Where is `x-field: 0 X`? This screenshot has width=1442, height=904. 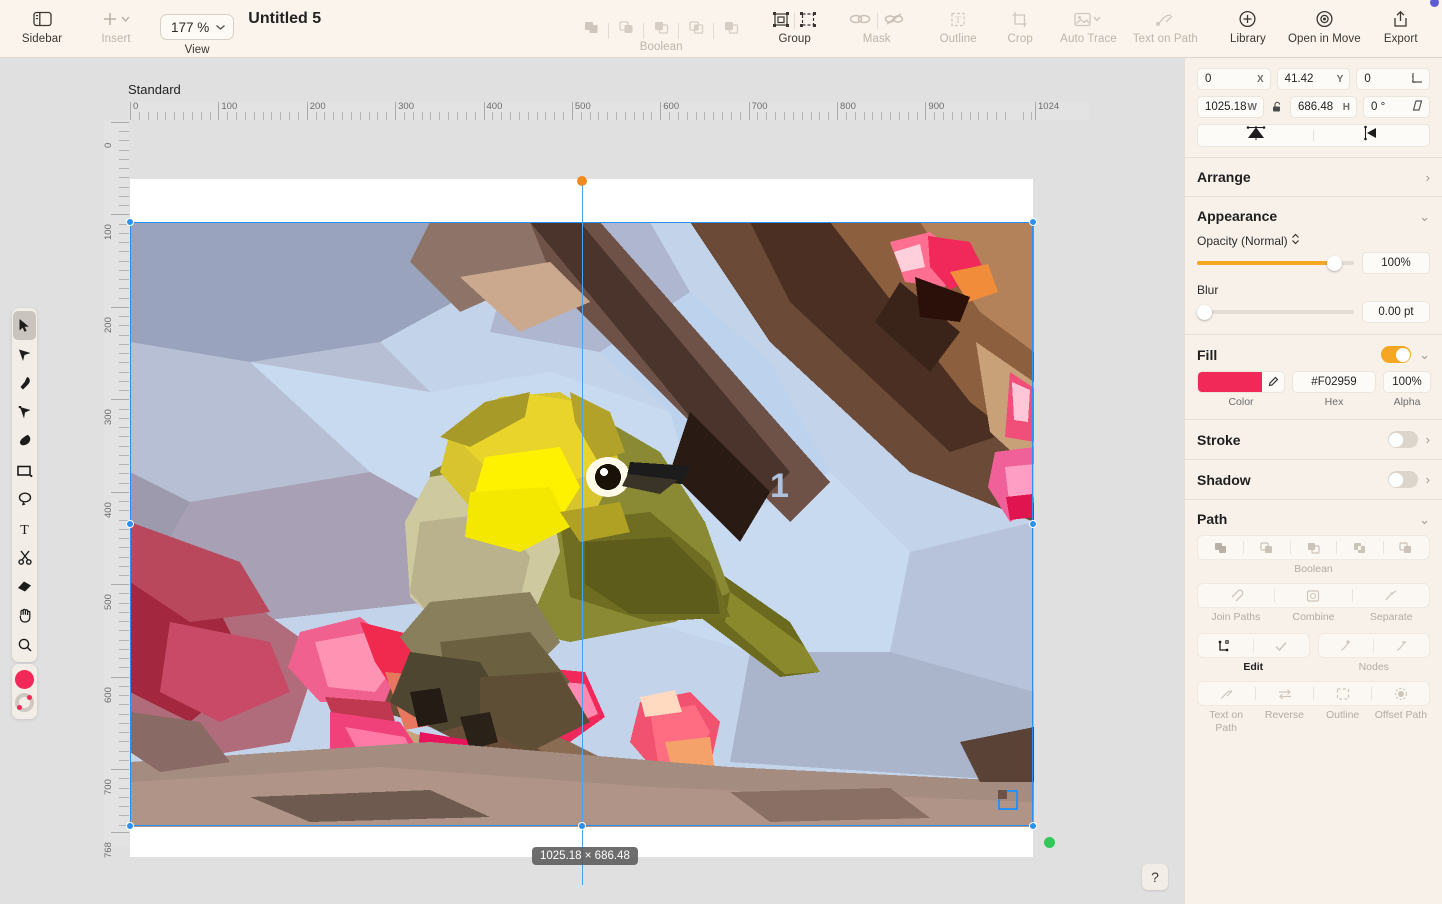
x-field: 0 X is located at coordinates (1234, 79).